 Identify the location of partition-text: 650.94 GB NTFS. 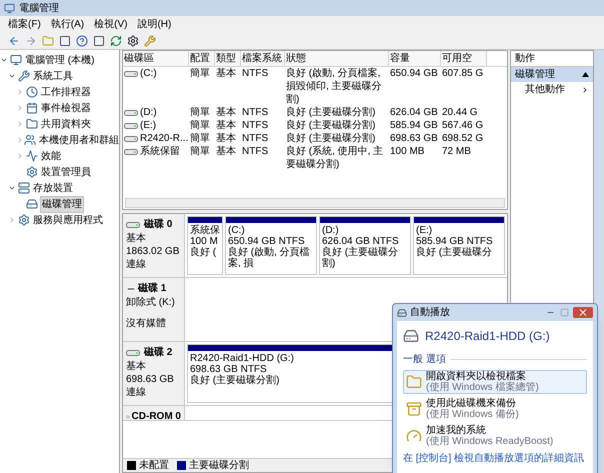
(266, 241).